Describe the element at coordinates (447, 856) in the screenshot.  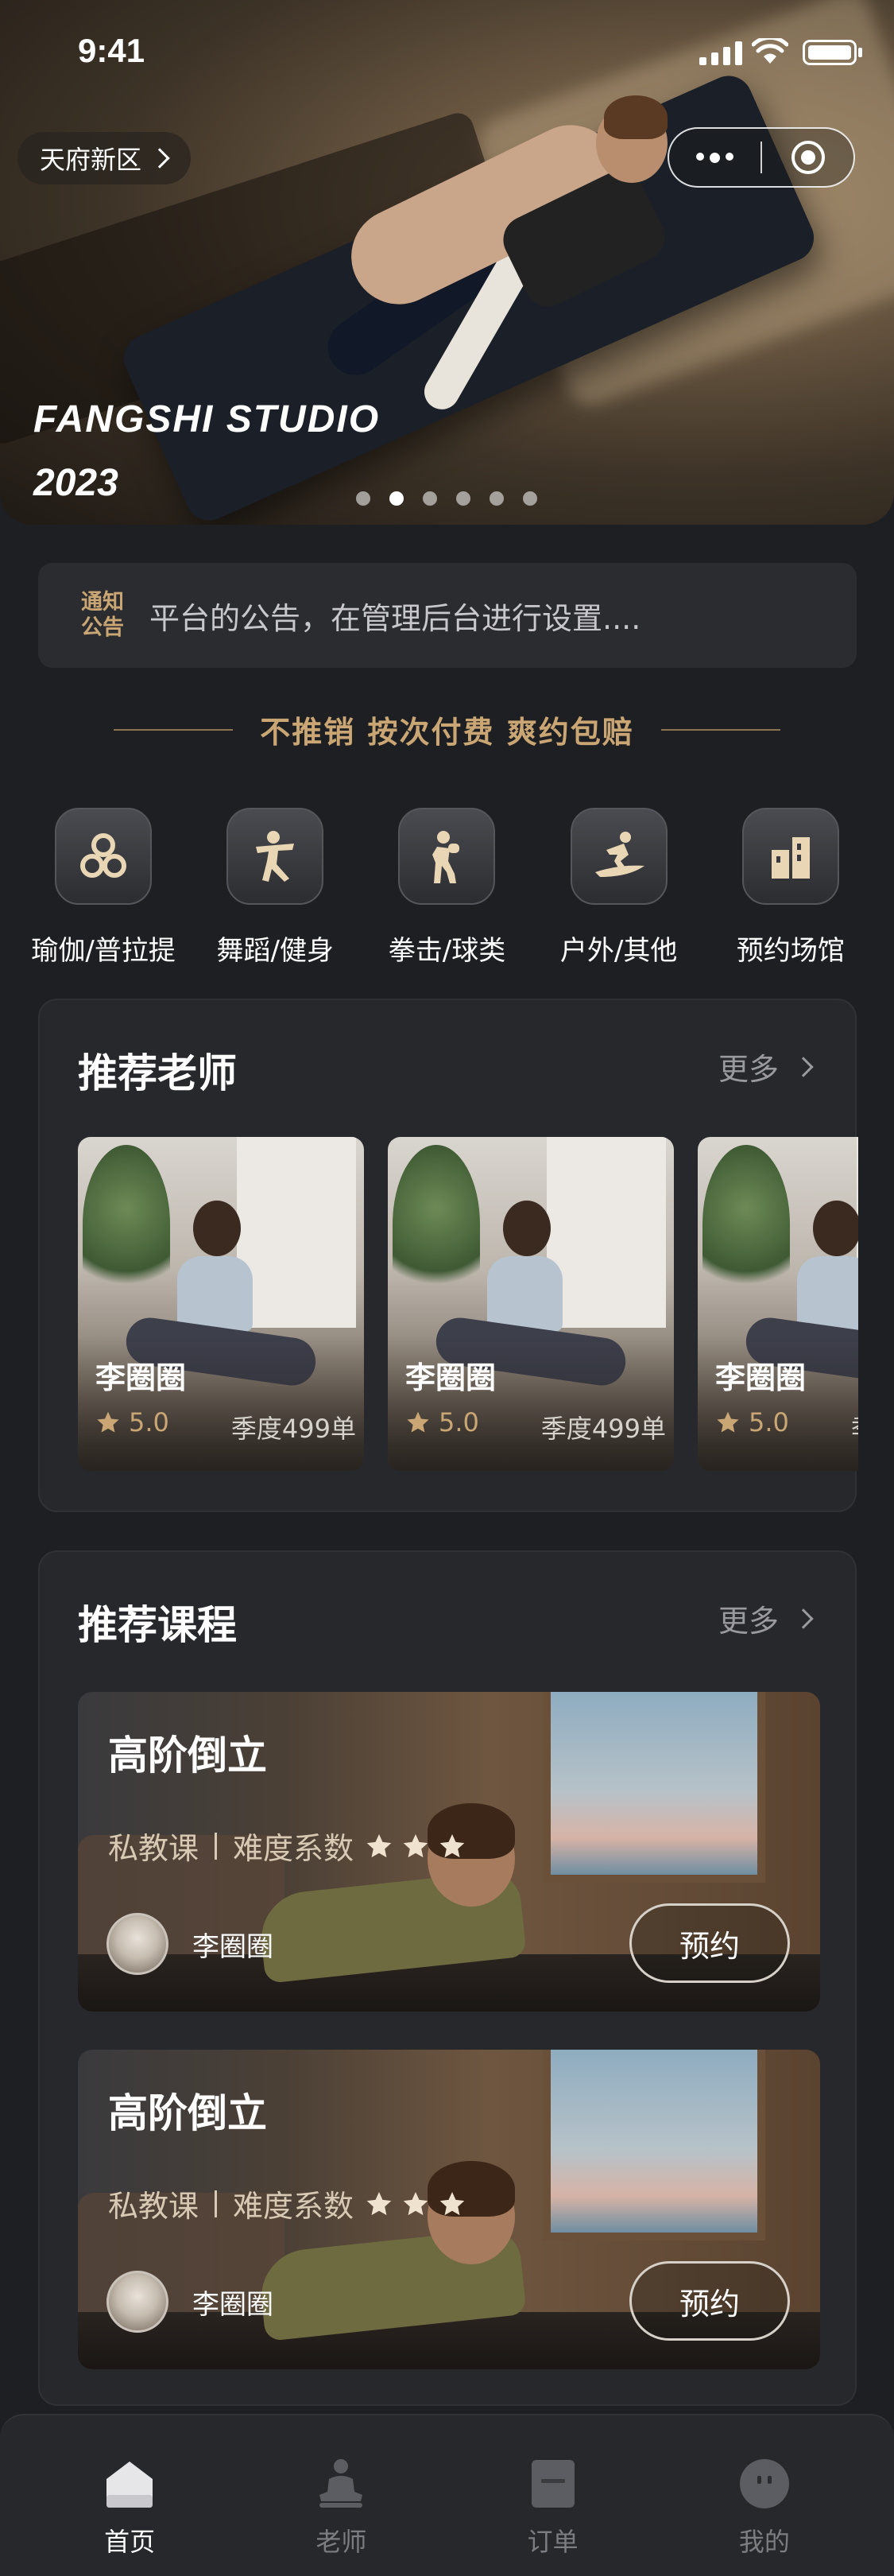
I see `boxing-icon` at that location.